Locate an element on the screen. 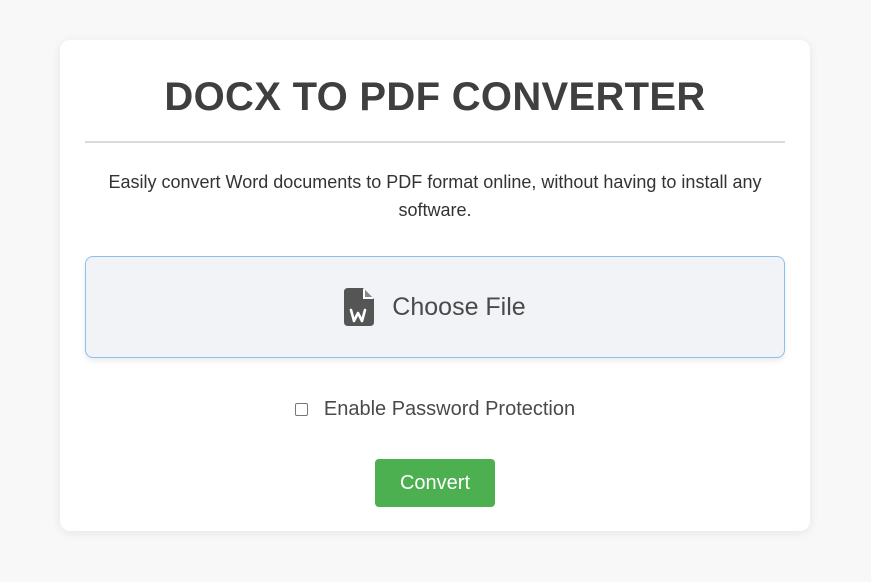  password-protection-label: Enable Password Protection is located at coordinates (449, 409).